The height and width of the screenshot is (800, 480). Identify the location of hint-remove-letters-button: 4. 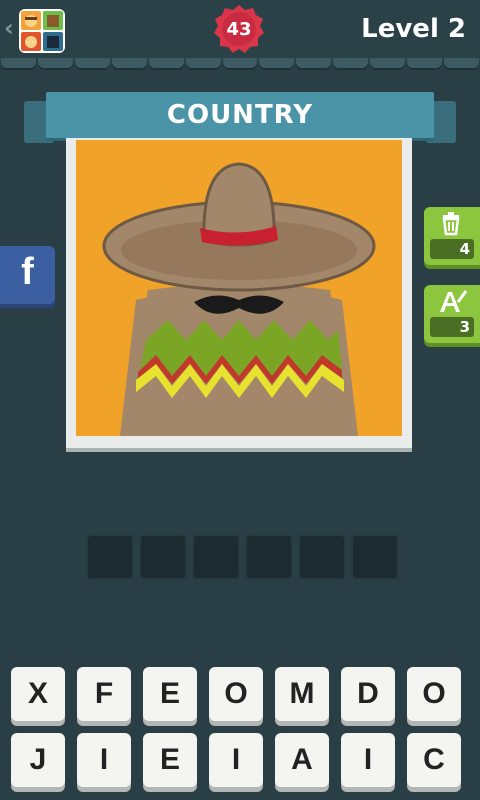
(452, 236).